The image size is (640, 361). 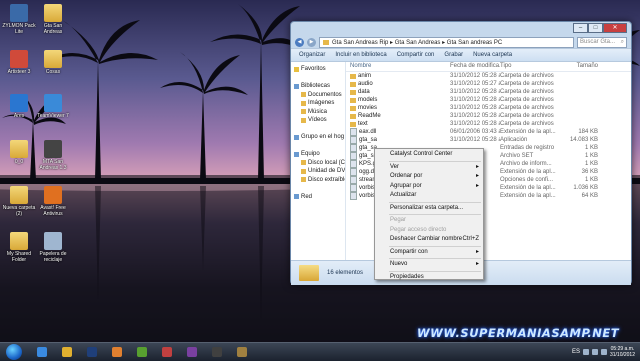 What do you see at coordinates (585, 352) in the screenshot?
I see `tray-icon` at bounding box center [585, 352].